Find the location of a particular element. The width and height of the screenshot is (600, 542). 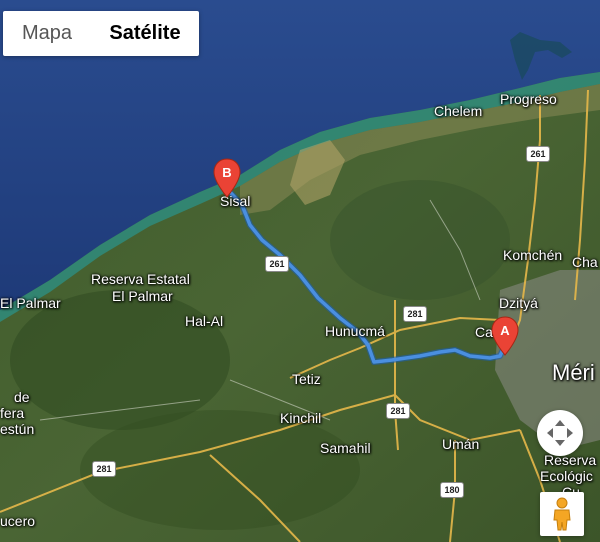

route-marker-b-label: B is located at coordinates (226, 172).